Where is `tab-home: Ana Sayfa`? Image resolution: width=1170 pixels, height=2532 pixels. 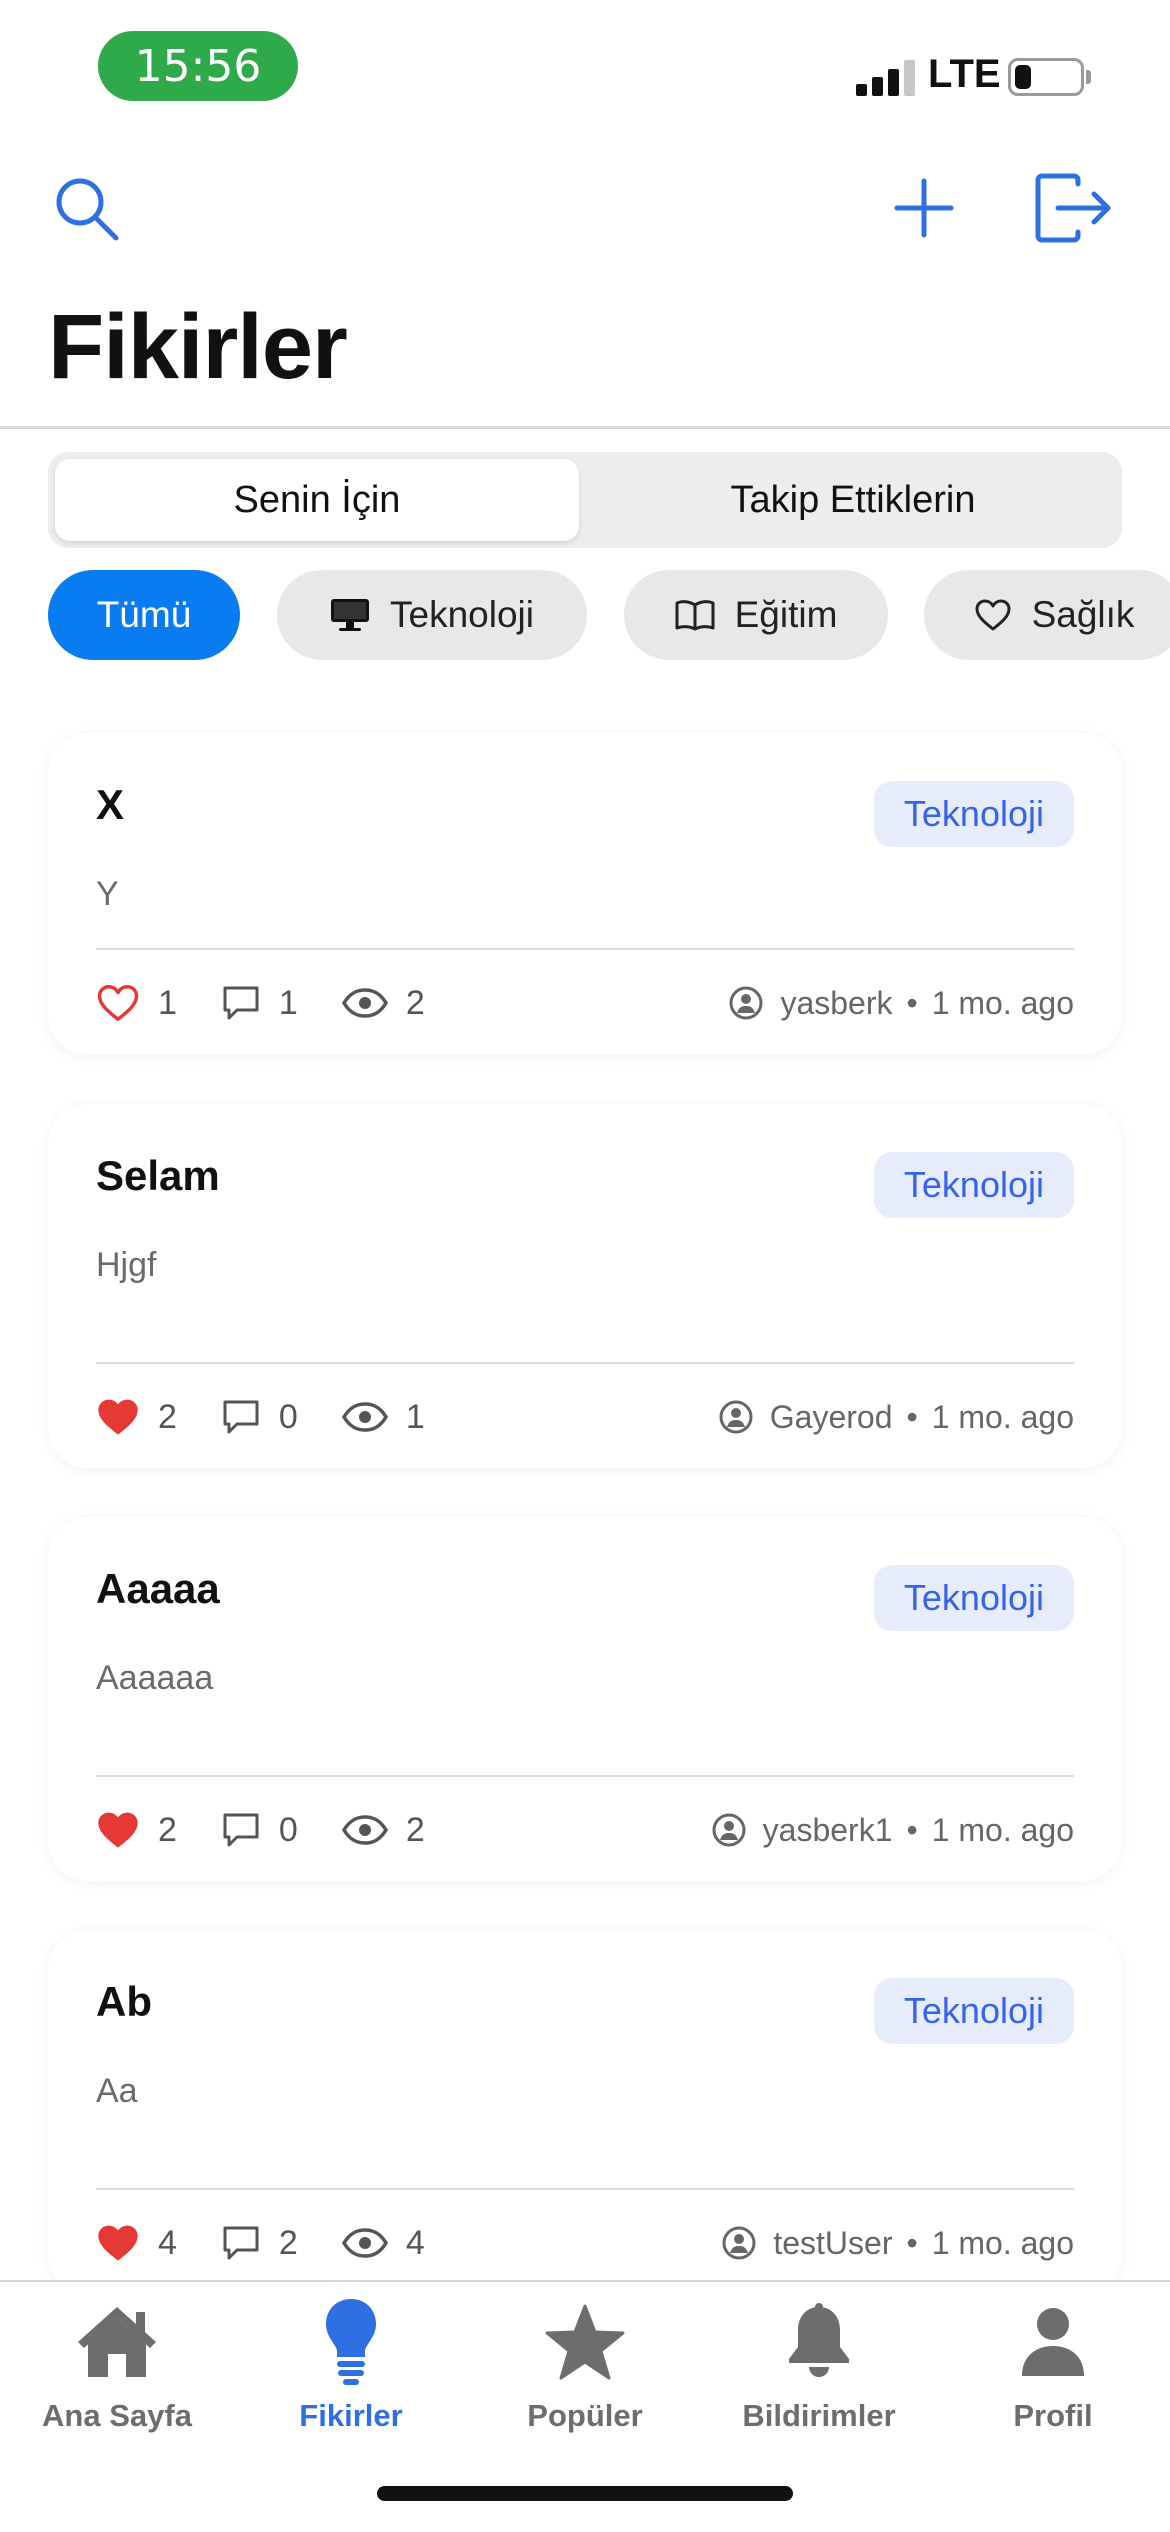
tab-home: Ana Sayfa is located at coordinates (117, 2377).